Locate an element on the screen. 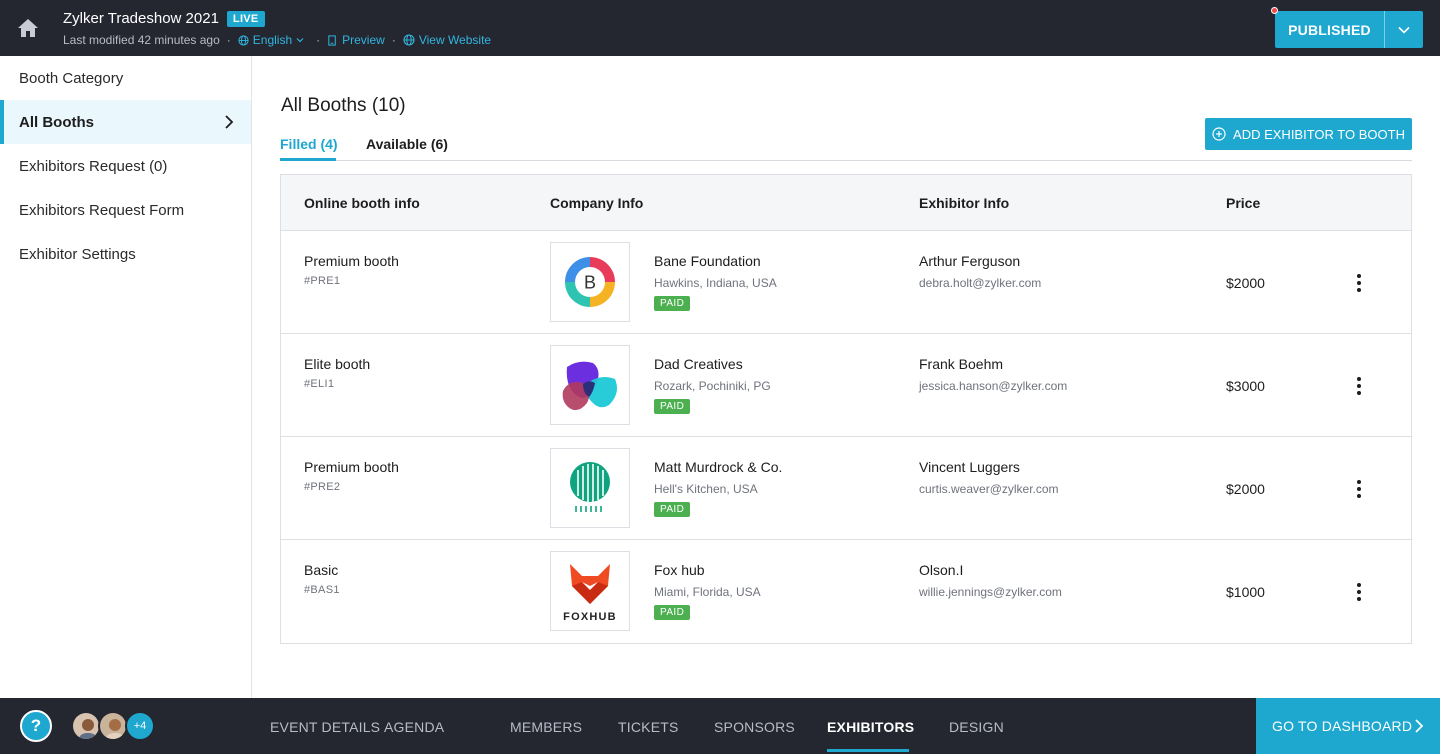 This screenshot has height=754, width=1440. language-selector: English is located at coordinates (273, 40).